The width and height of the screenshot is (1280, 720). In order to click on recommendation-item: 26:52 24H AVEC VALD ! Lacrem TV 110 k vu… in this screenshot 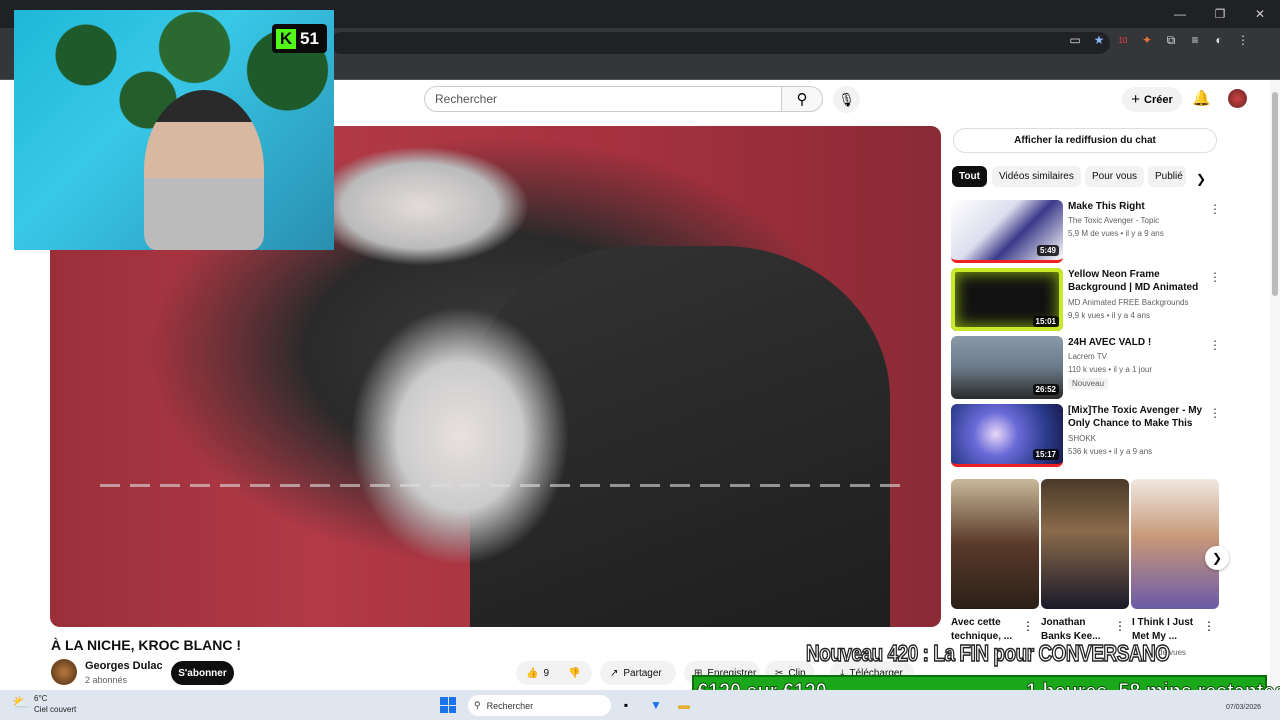, I will do `click(1101, 367)`.